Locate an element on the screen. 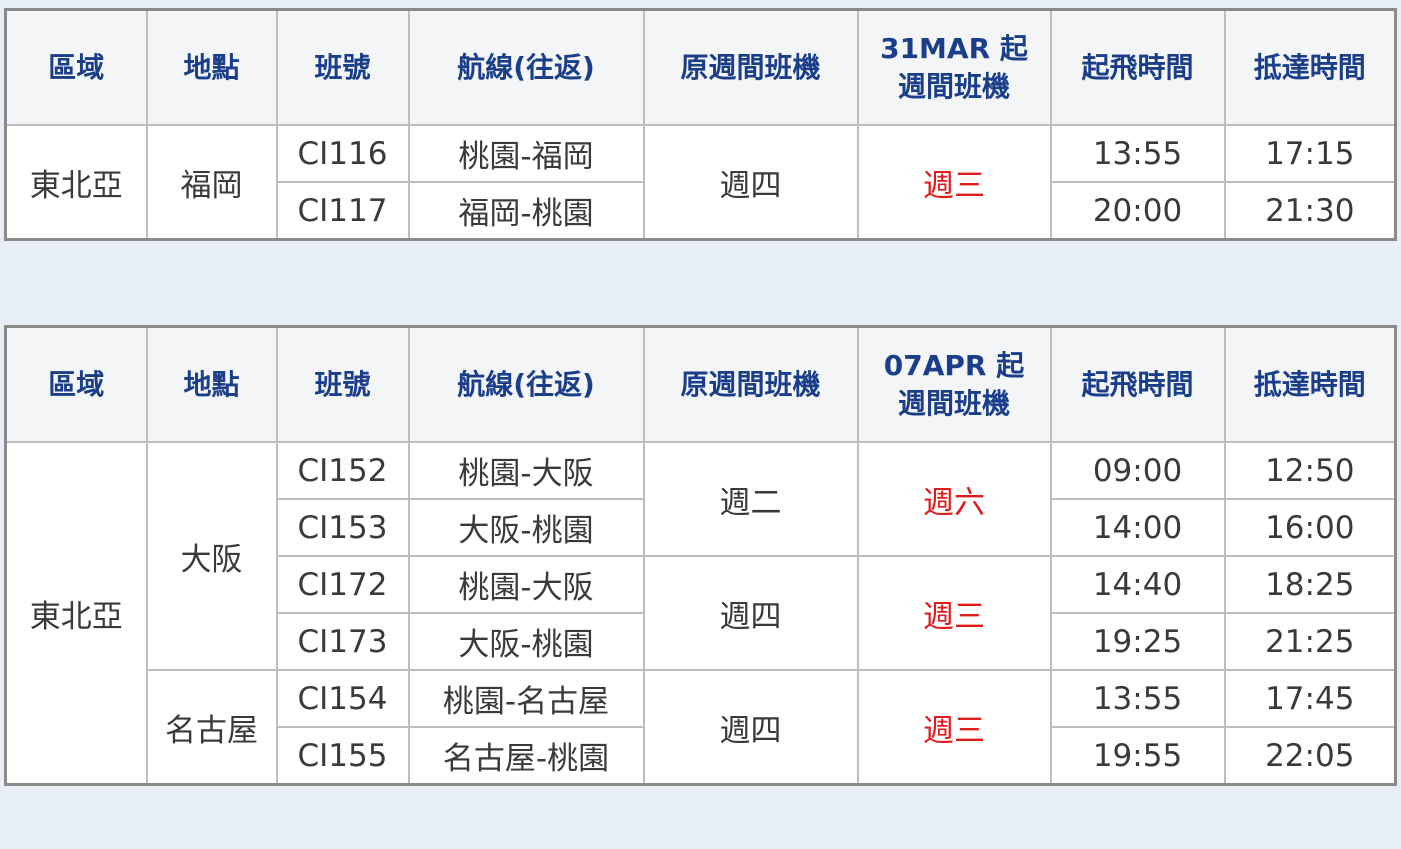 The width and height of the screenshot is (1401, 849). location-cell: 大阪 is located at coordinates (211, 556).